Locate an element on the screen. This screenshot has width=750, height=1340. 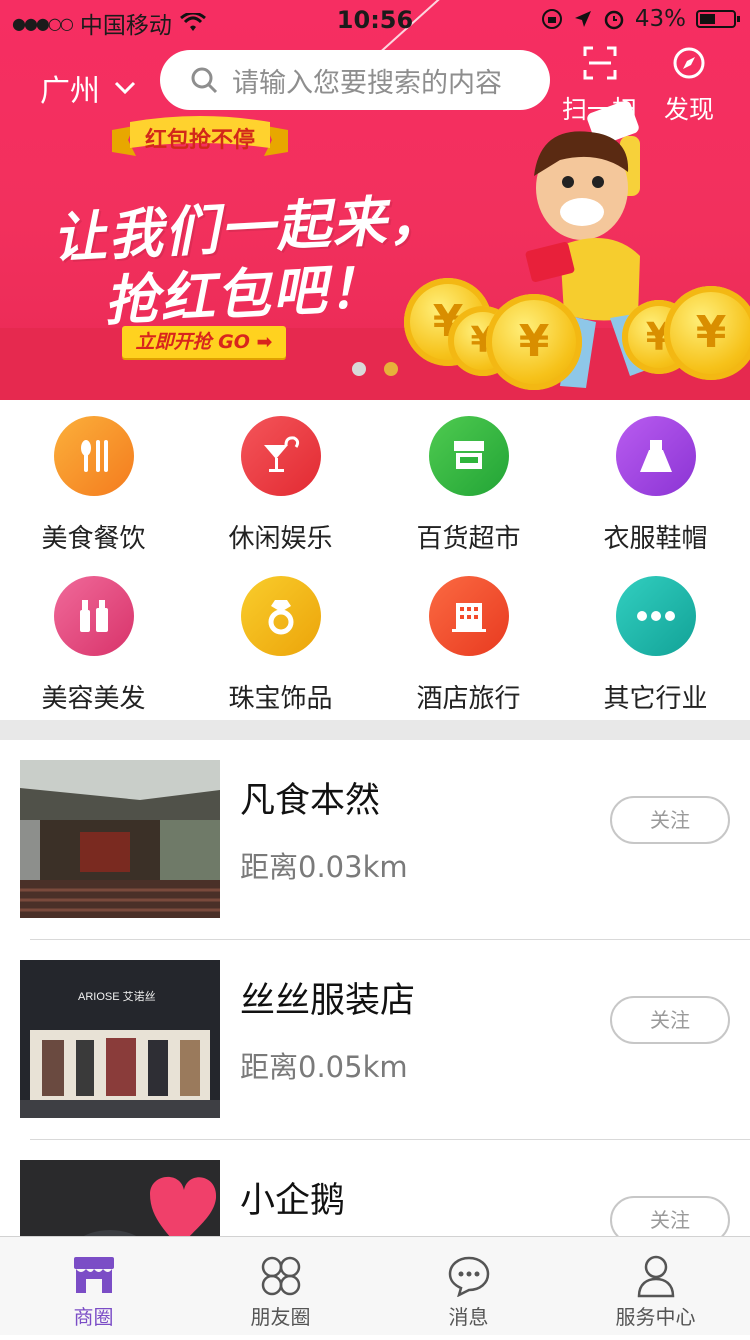
category-label: 百货超市 is located at coordinates (468, 539).